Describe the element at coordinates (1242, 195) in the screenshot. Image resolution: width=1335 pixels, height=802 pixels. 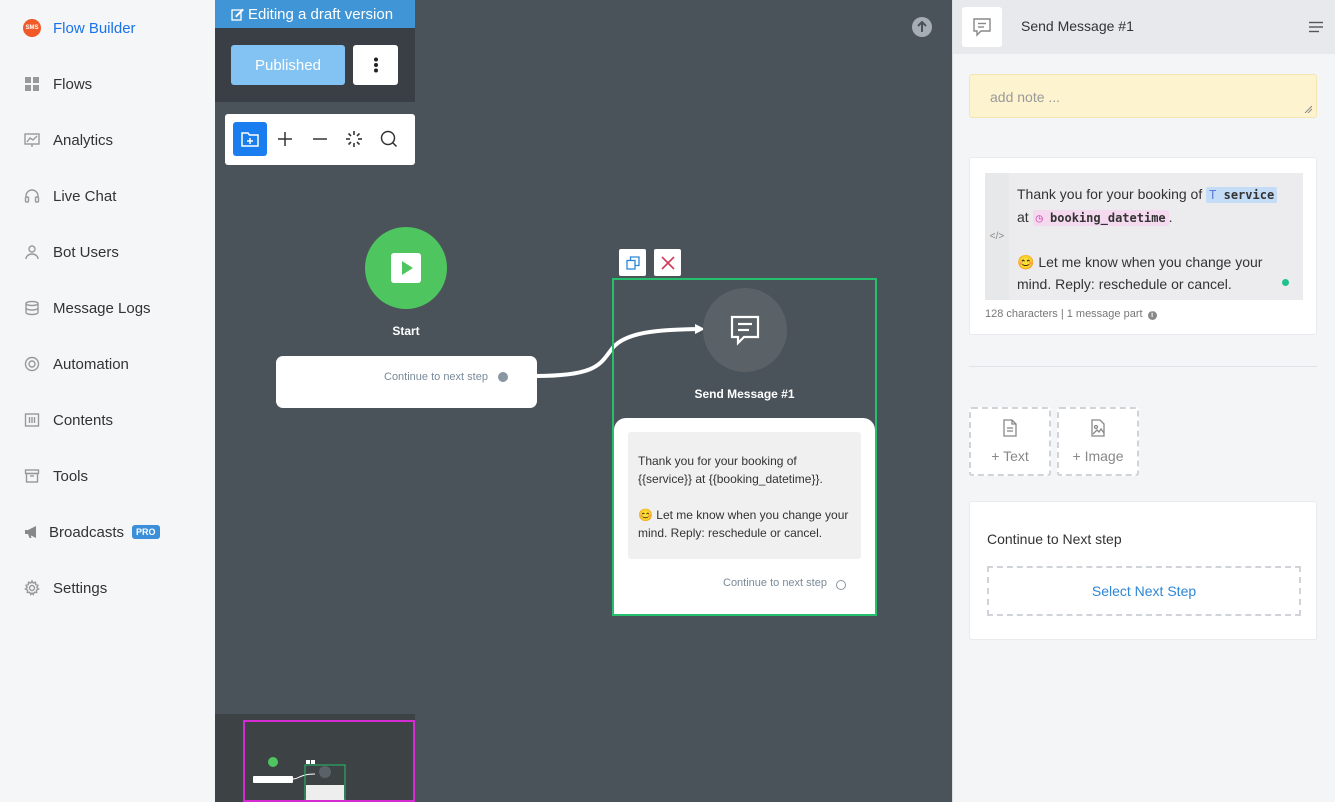
I see `variable-tag-service: T service` at that location.